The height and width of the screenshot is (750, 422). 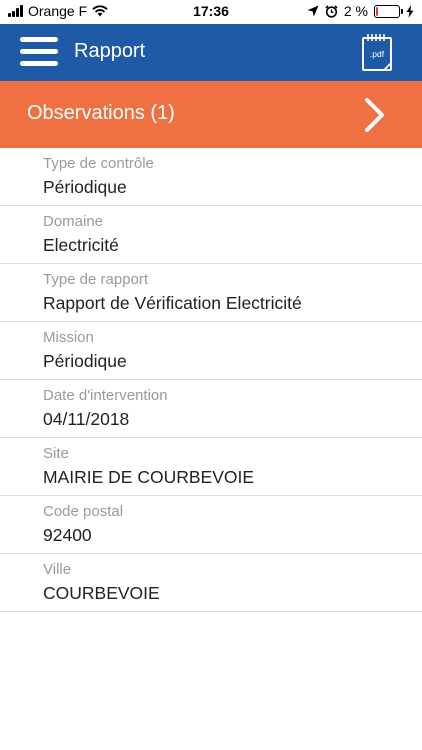 I want to click on location-arrow-icon, so click(x=313, y=11).